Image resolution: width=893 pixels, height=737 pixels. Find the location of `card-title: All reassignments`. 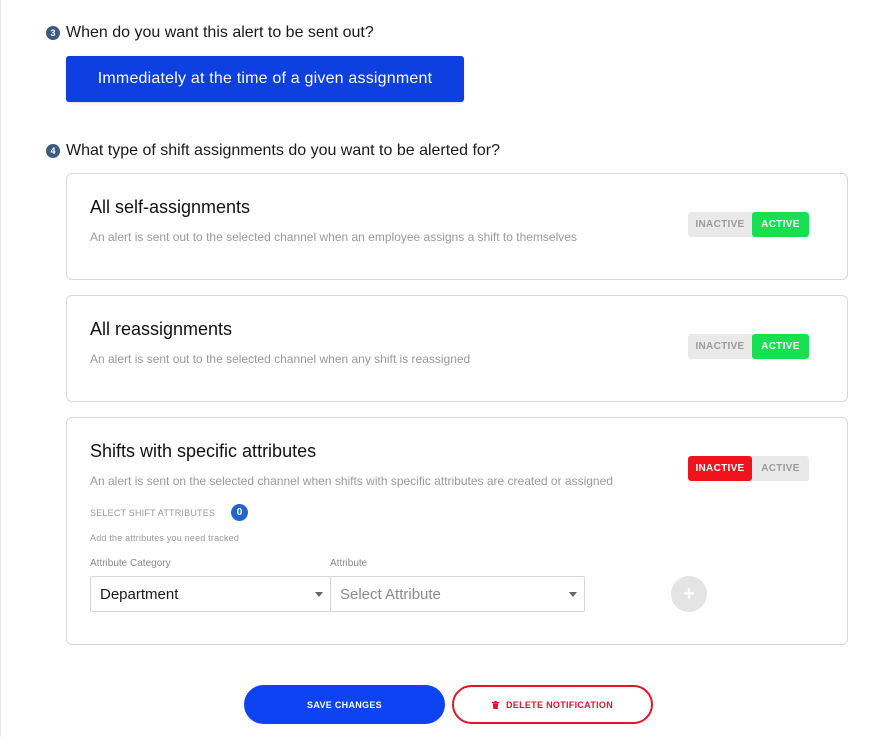

card-title: All reassignments is located at coordinates (161, 329).